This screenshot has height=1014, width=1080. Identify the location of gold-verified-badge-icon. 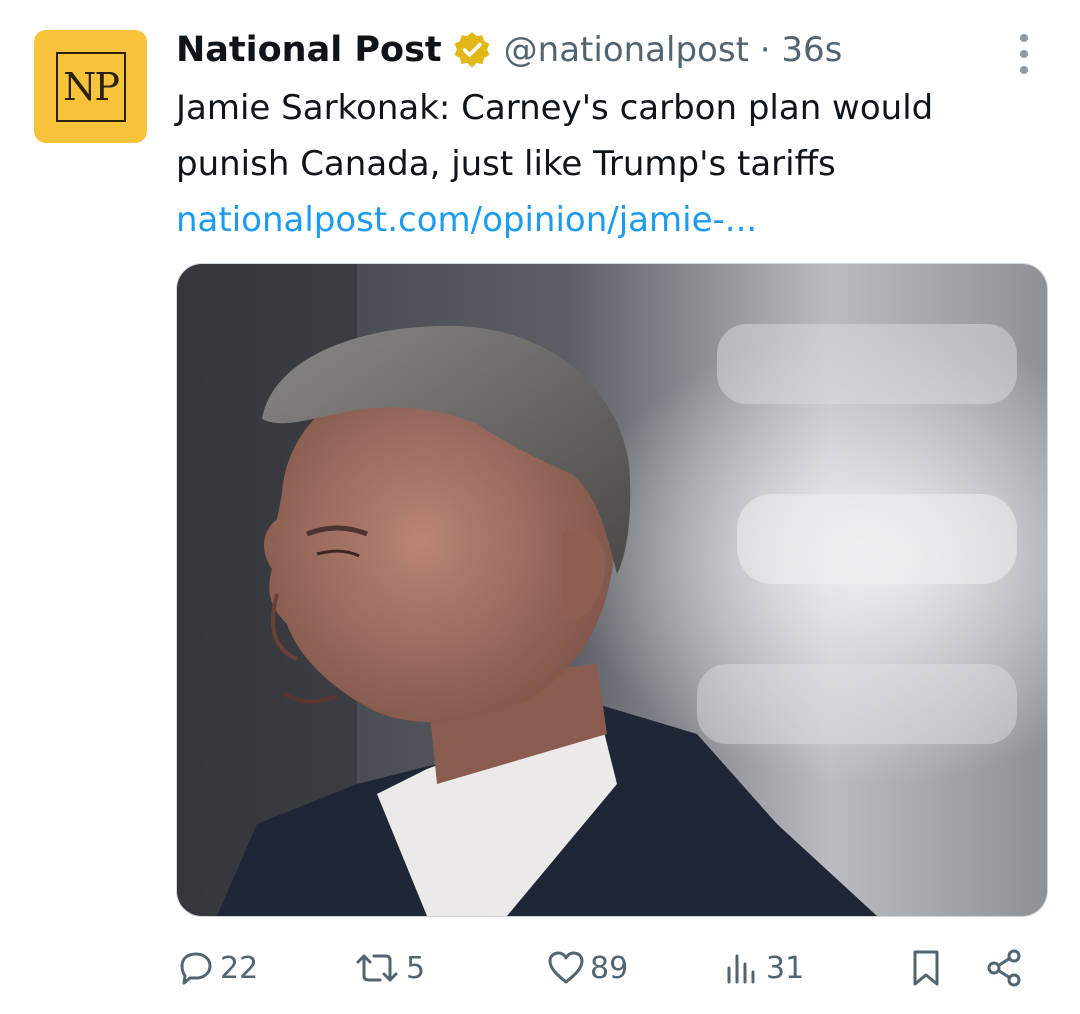
(472, 50).